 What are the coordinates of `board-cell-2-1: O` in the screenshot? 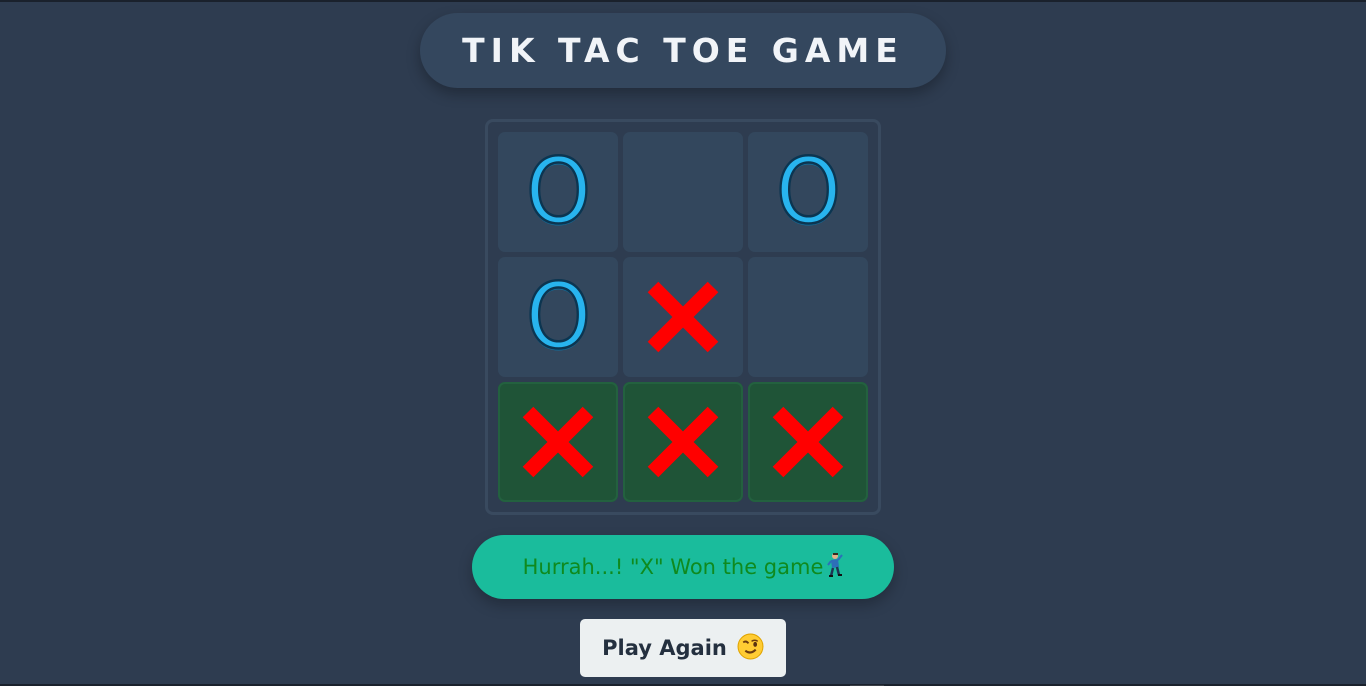 It's located at (558, 317).